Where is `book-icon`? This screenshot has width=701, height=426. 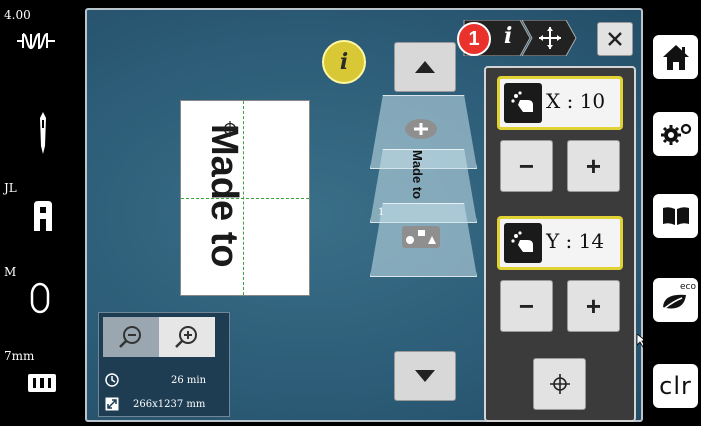
book-icon is located at coordinates (675, 216).